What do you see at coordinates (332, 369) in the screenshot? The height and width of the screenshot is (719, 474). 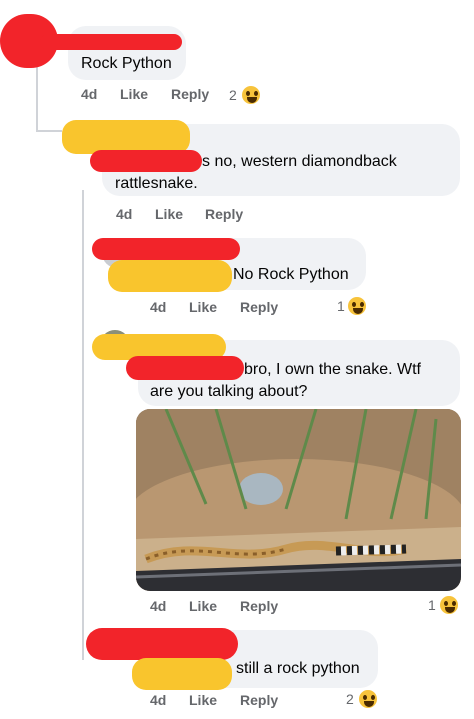 I see `comment-text: bro, I own the snake. Wtf` at bounding box center [332, 369].